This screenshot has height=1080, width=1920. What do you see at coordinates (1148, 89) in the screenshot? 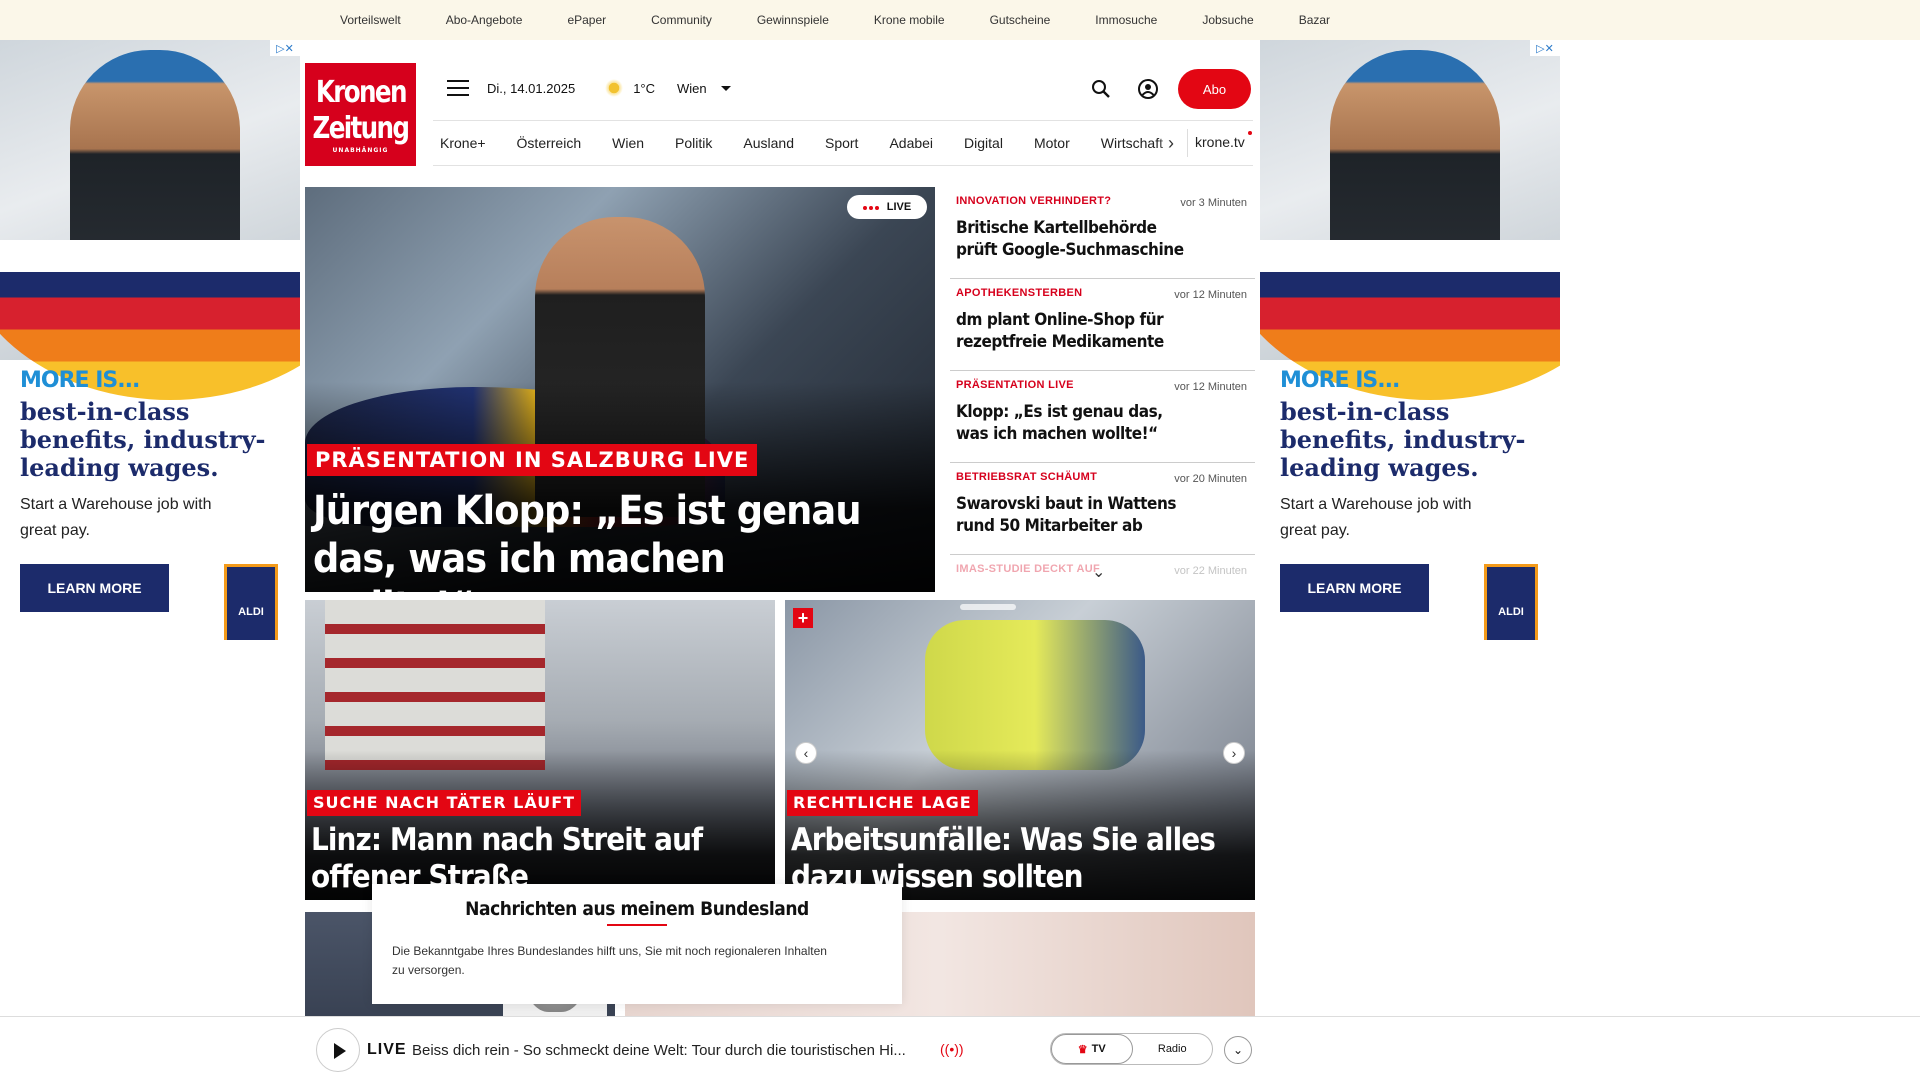
I see `user-account-icon` at bounding box center [1148, 89].